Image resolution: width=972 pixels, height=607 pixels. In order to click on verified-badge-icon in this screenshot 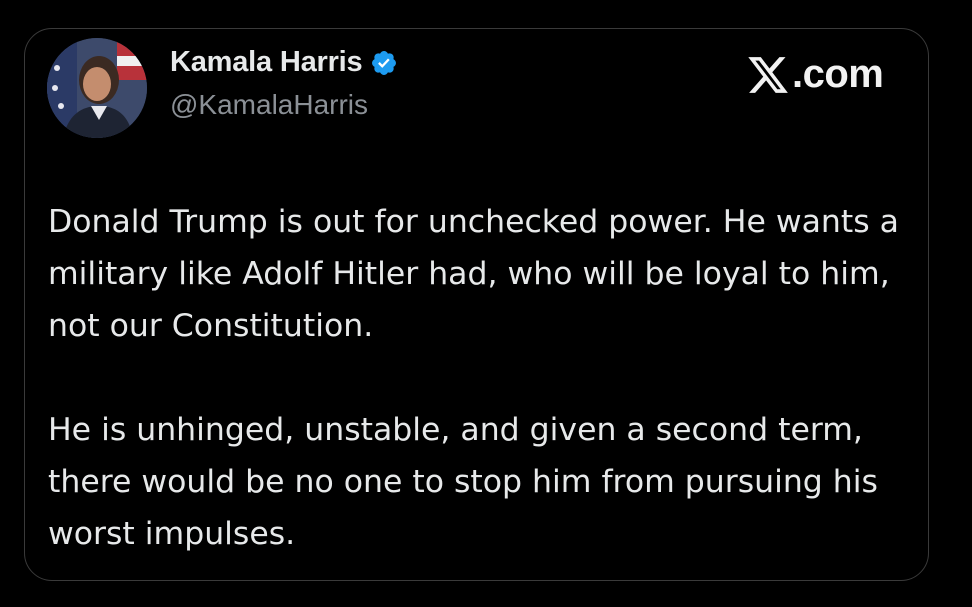, I will do `click(384, 63)`.